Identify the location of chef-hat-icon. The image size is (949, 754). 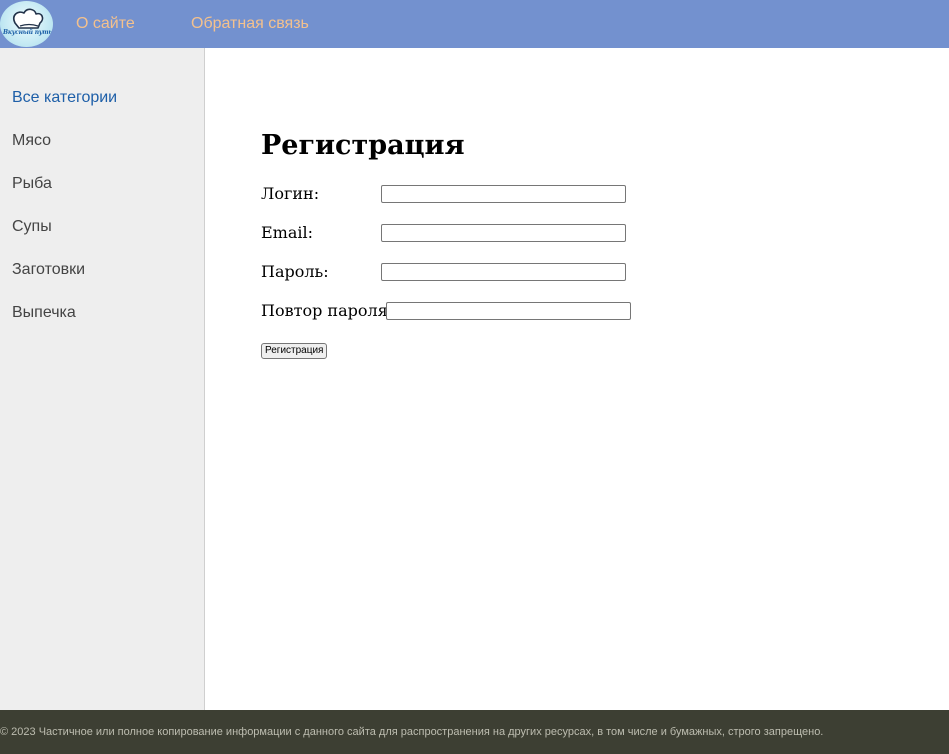
(28, 18).